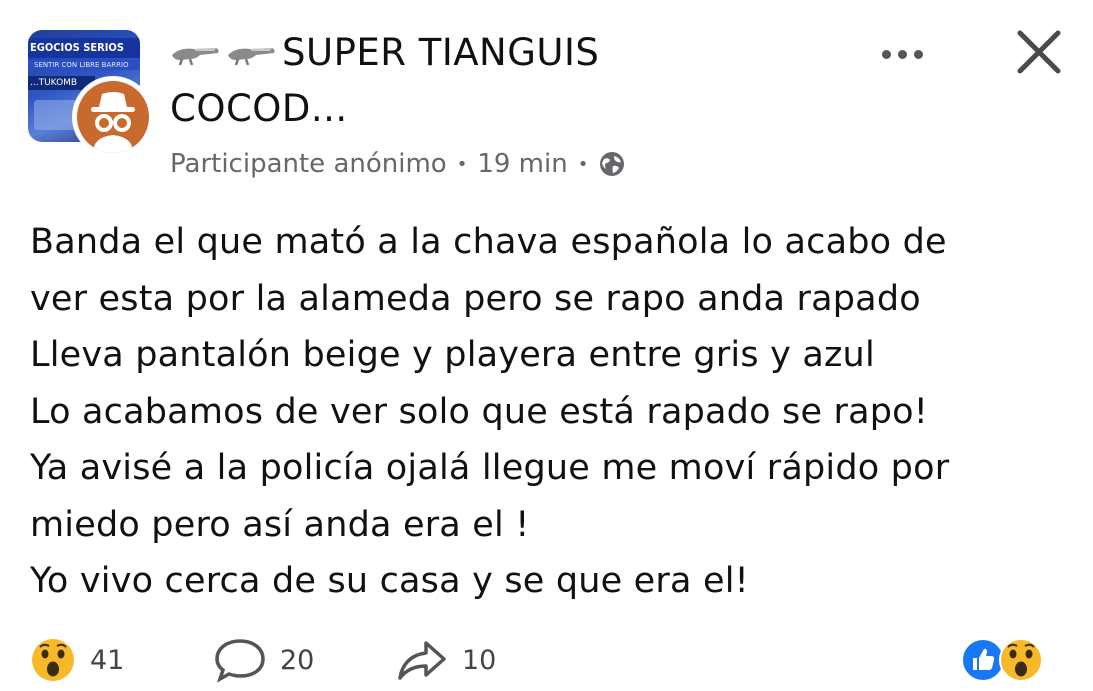  Describe the element at coordinates (612, 164) in the screenshot. I see `globe-icon` at that location.